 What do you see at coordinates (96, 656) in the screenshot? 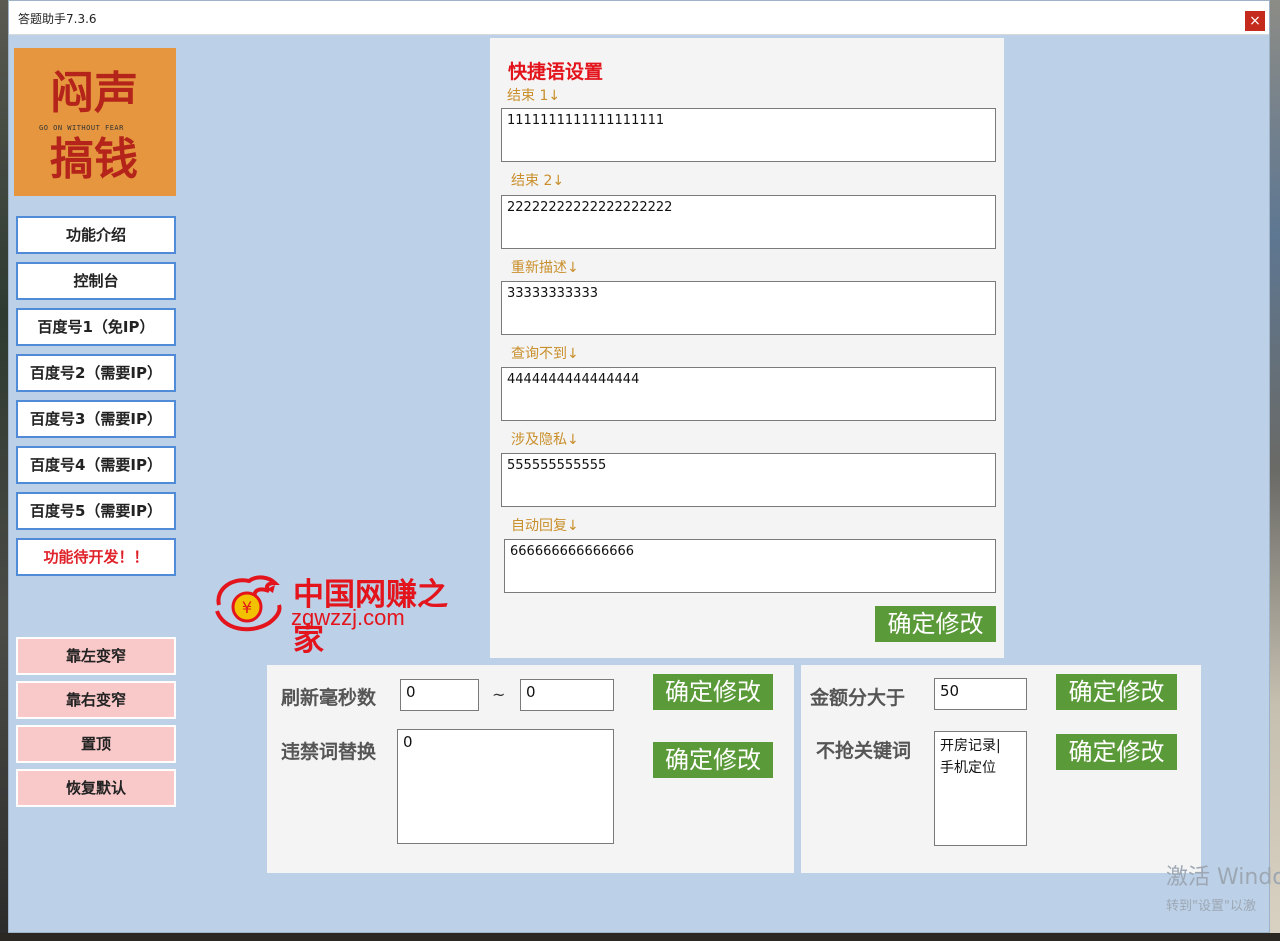
I see `dock-left-narrow-button: 靠左变窄` at bounding box center [96, 656].